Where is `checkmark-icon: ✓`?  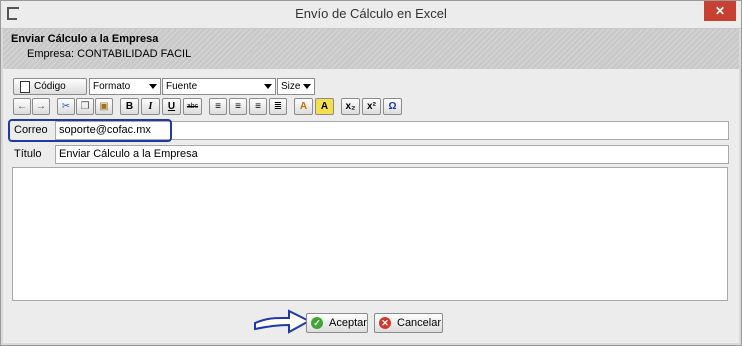
checkmark-icon: ✓ is located at coordinates (317, 323).